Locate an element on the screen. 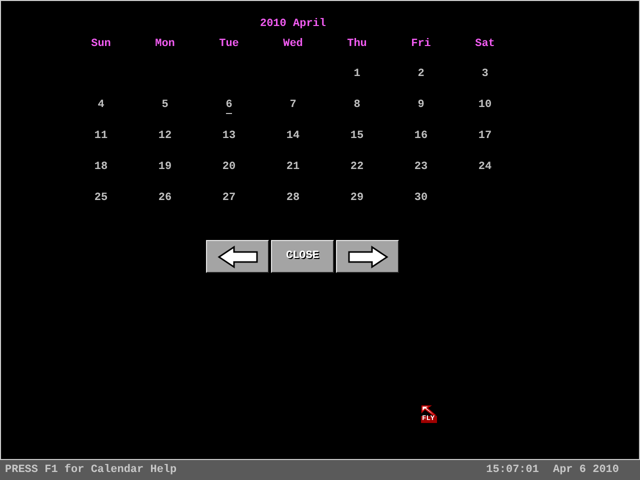  weekday-header: Mon is located at coordinates (165, 44).